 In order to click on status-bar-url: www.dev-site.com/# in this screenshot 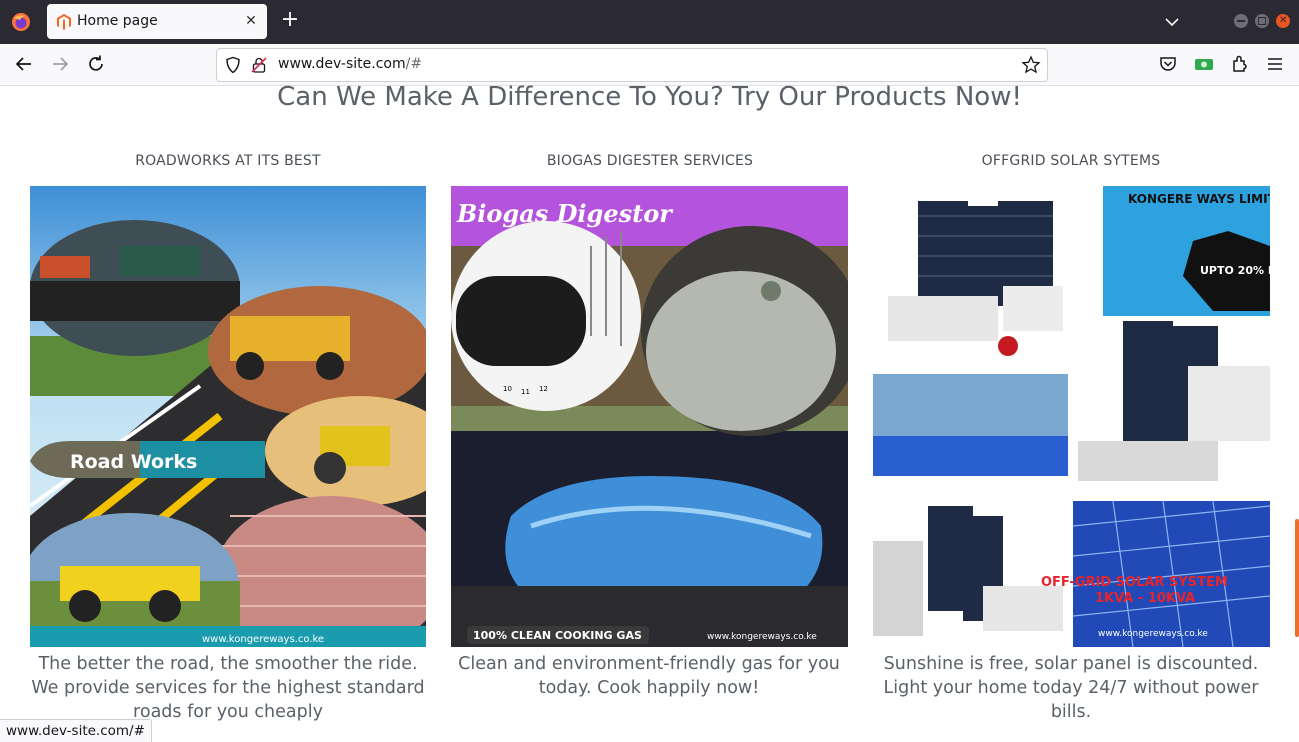, I will do `click(76, 730)`.